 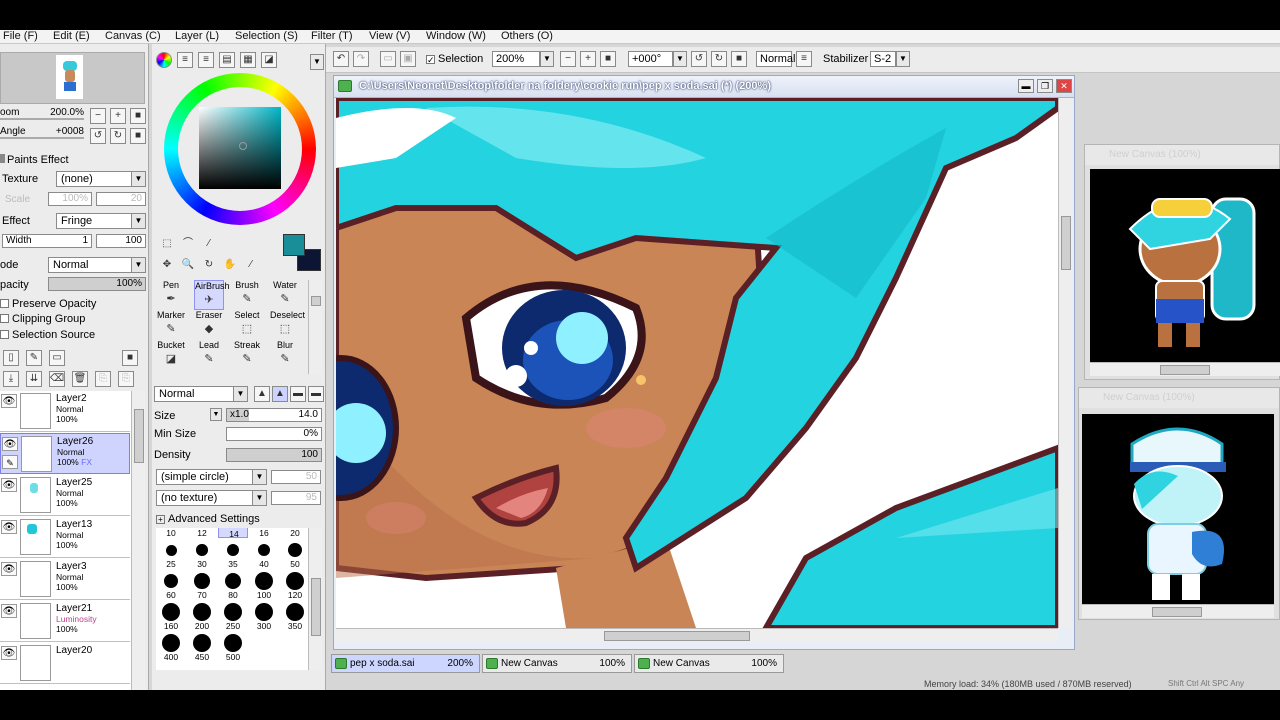 What do you see at coordinates (227, 60) in the screenshot?
I see `color-mix-icon: ▤` at bounding box center [227, 60].